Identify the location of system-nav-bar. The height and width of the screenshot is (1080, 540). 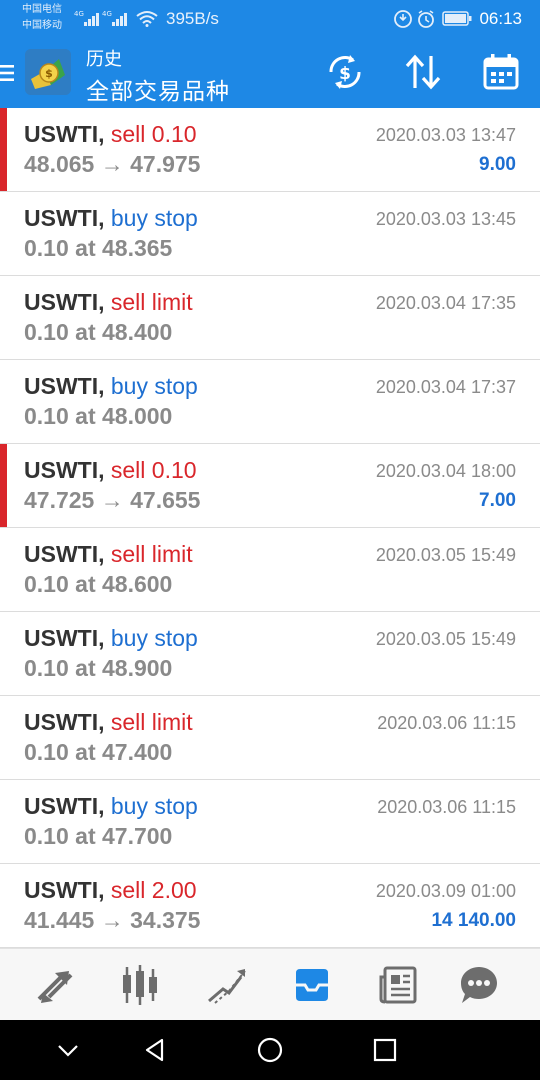
(270, 1050).